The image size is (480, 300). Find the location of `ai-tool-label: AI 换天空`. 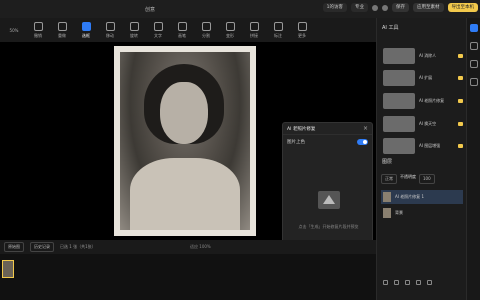

ai-tool-label: AI 换天空 is located at coordinates (428, 123).